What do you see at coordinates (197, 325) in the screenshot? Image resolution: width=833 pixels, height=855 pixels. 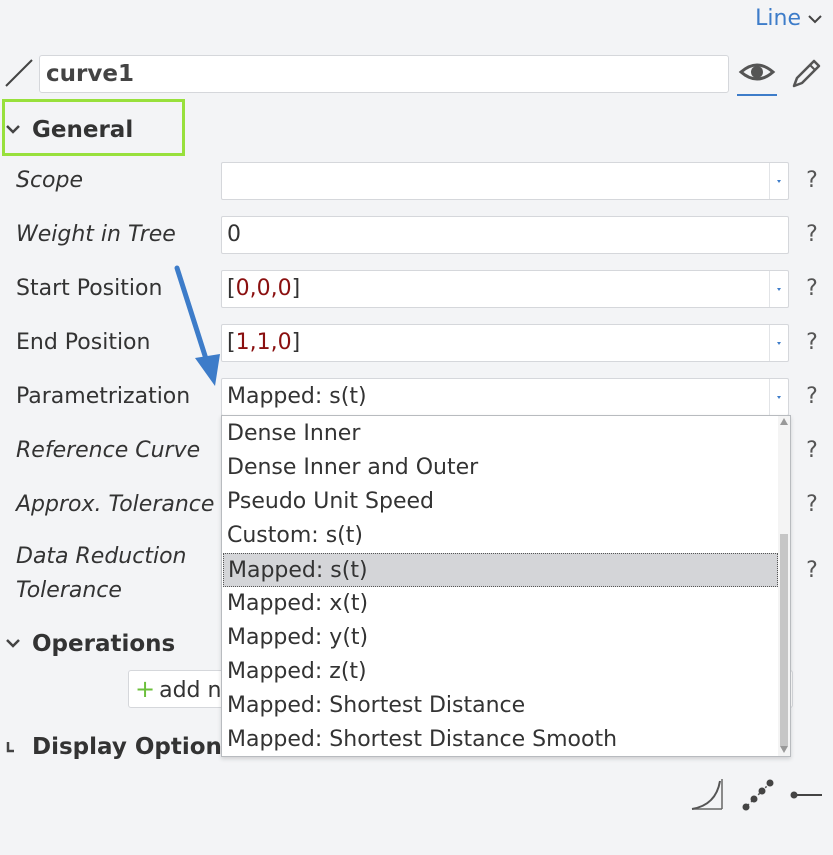 I see `annotation-arrow-icon` at bounding box center [197, 325].